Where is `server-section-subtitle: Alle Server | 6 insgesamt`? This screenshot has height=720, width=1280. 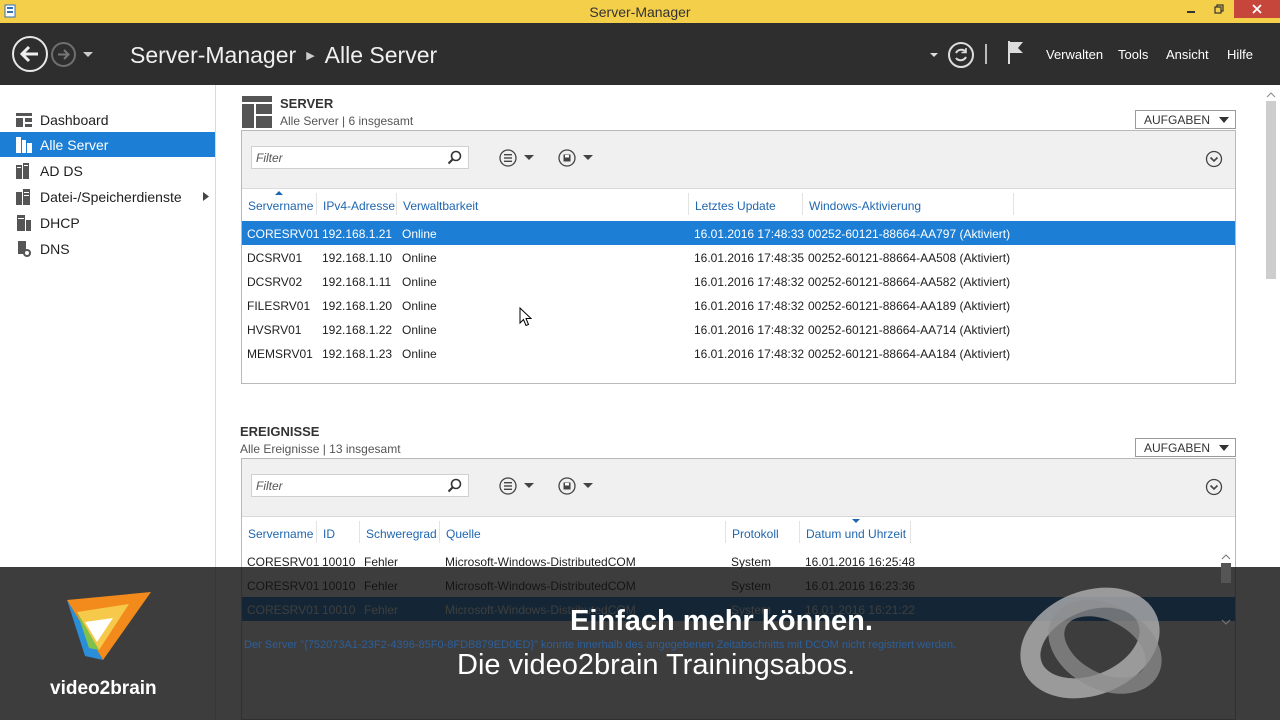 server-section-subtitle: Alle Server | 6 insgesamt is located at coordinates (347, 121).